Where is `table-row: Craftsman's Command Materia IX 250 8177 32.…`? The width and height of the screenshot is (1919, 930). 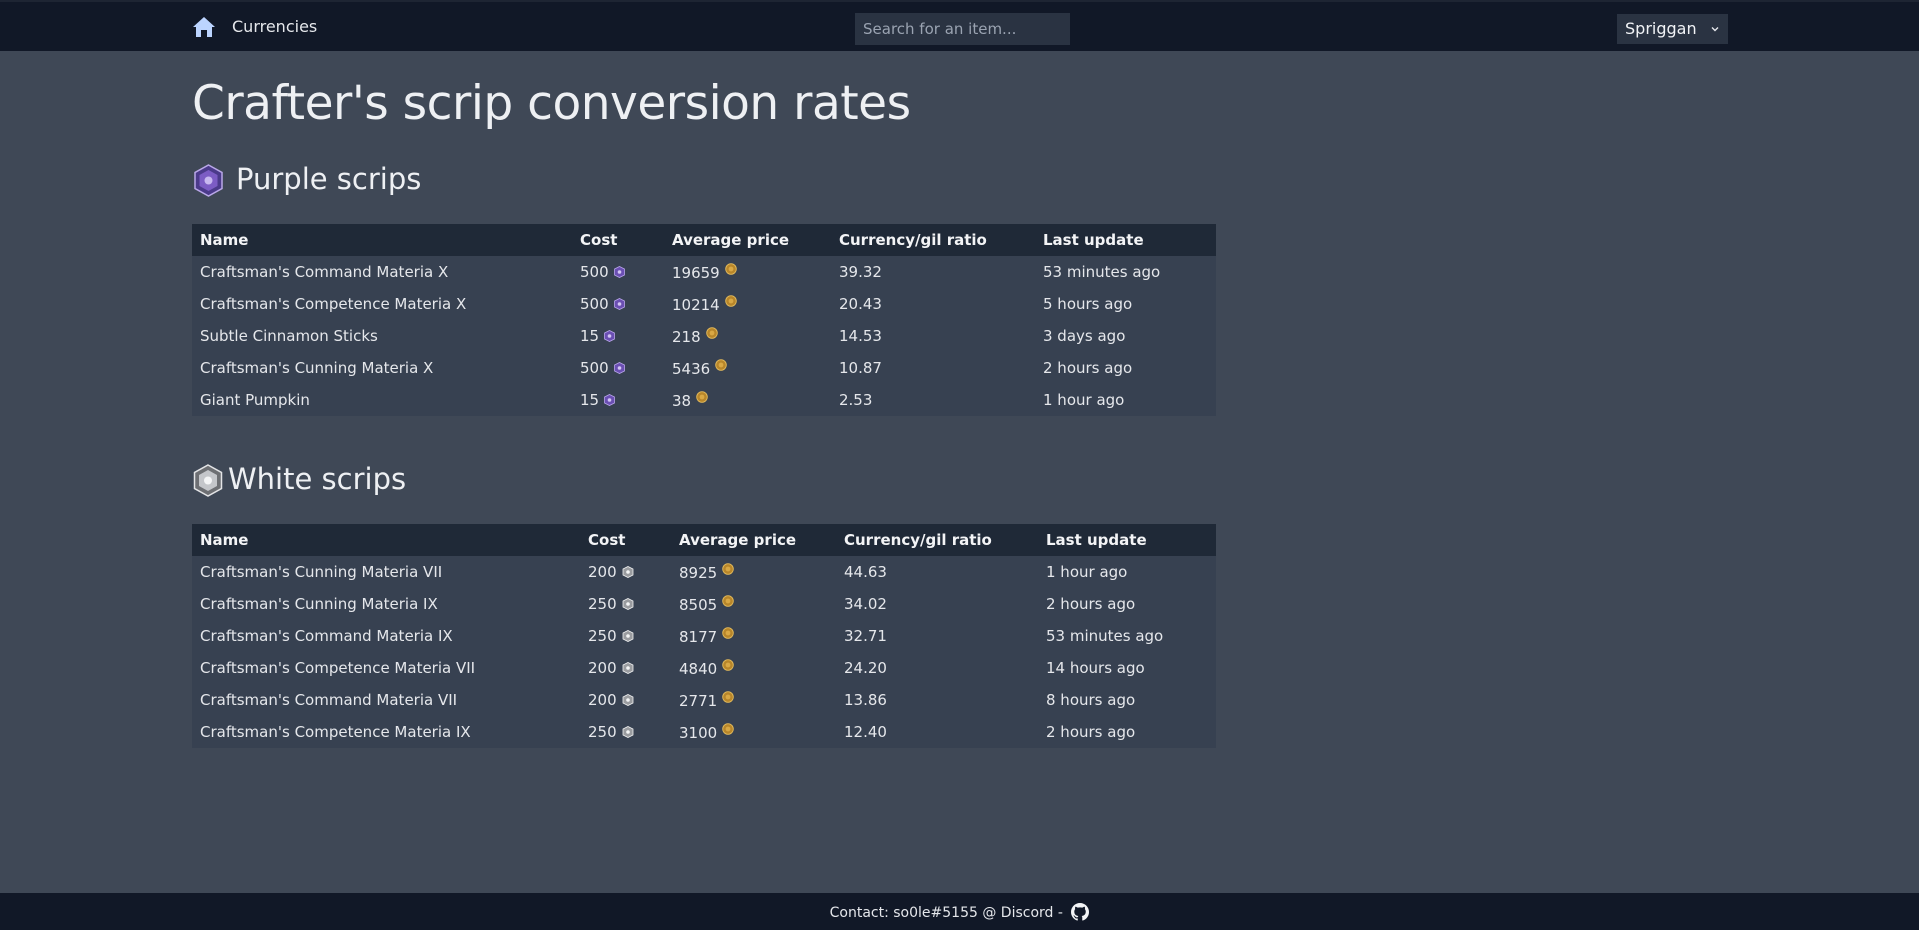 table-row: Craftsman's Command Materia IX 250 8177 32.… is located at coordinates (704, 636).